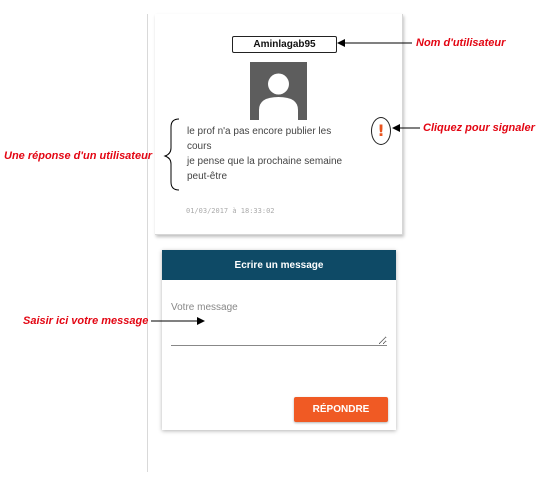 Image resolution: width=560 pixels, height=486 pixels. What do you see at coordinates (86, 321) in the screenshot?
I see `annotation-input: Saisir ici votre message` at bounding box center [86, 321].